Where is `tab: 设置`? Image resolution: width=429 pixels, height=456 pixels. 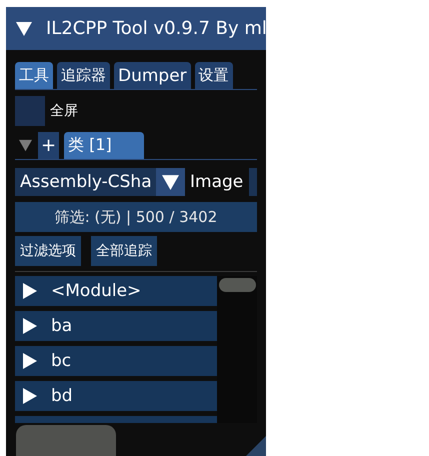
tab: 设置 is located at coordinates (213, 75).